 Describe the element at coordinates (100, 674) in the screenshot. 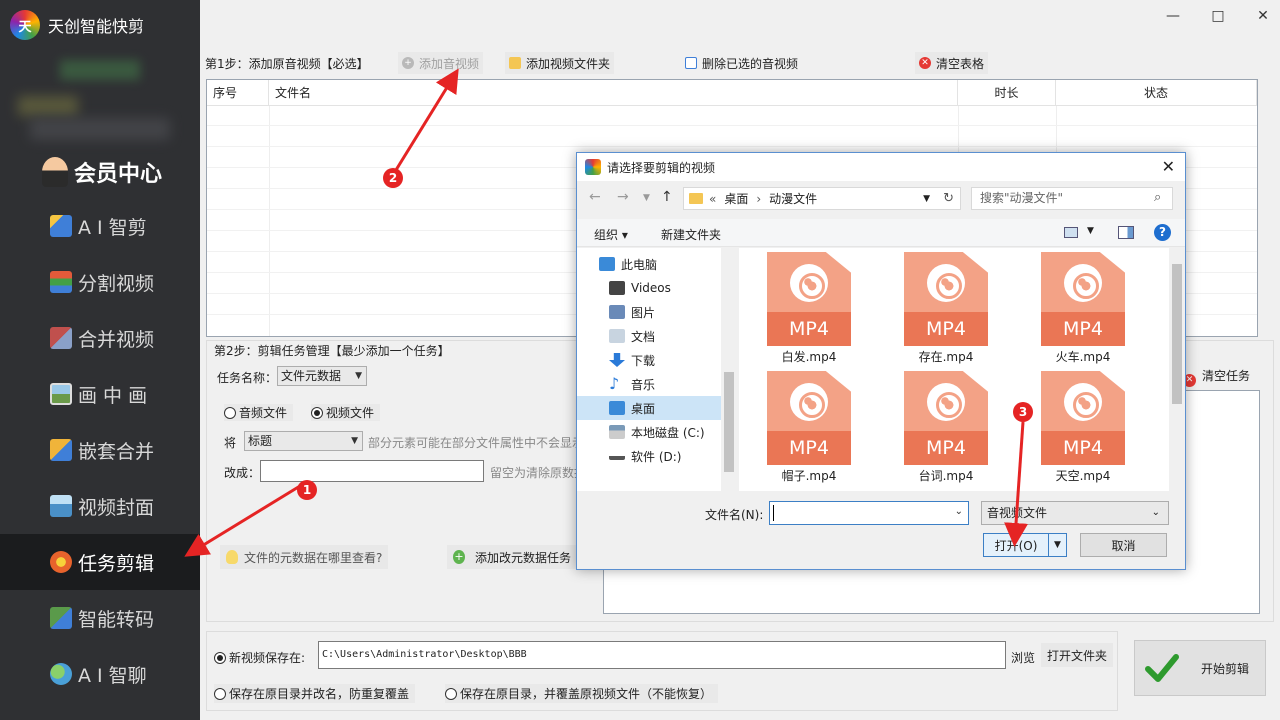

I see `sidebar-item-ai-chat: A I 智聊` at that location.